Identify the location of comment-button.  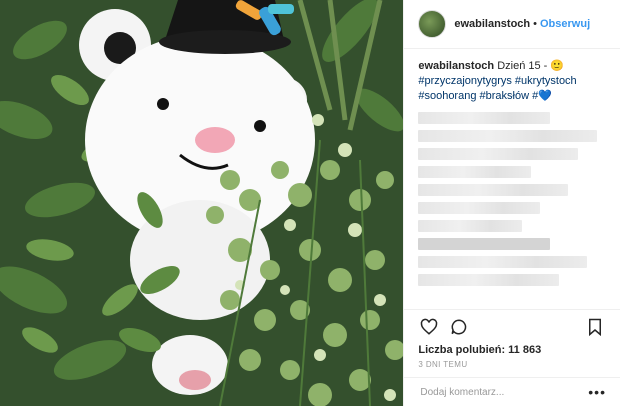
(459, 327).